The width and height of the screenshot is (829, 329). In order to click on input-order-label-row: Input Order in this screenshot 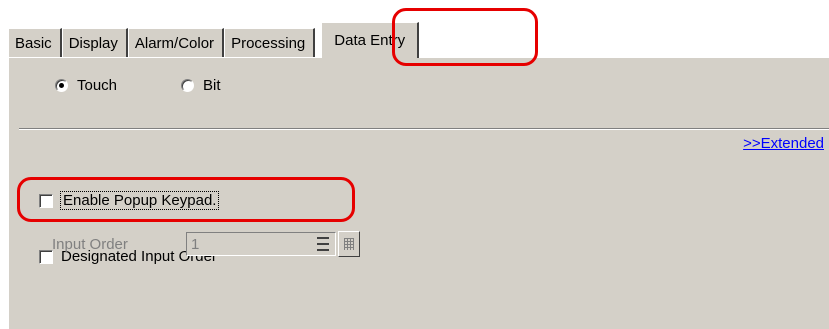, I will do `click(90, 244)`.